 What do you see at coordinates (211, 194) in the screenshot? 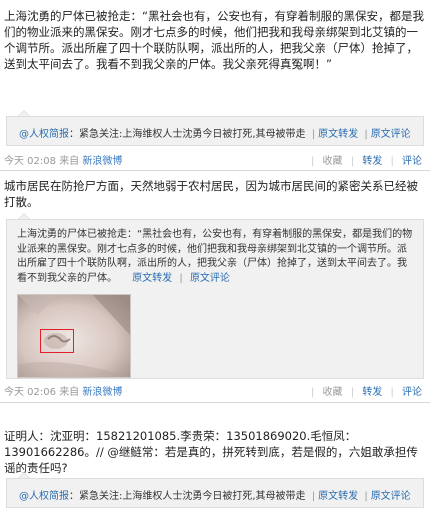
I see `post-text: 城市居民在防抢尸方面，天然地弱于农村居民，因为城市居民间的紧密关系已经被打散。` at bounding box center [211, 194].